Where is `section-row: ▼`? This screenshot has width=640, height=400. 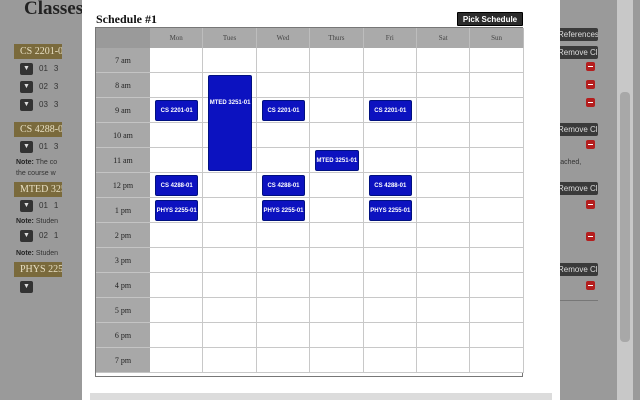
section-row: ▼ is located at coordinates (26, 286).